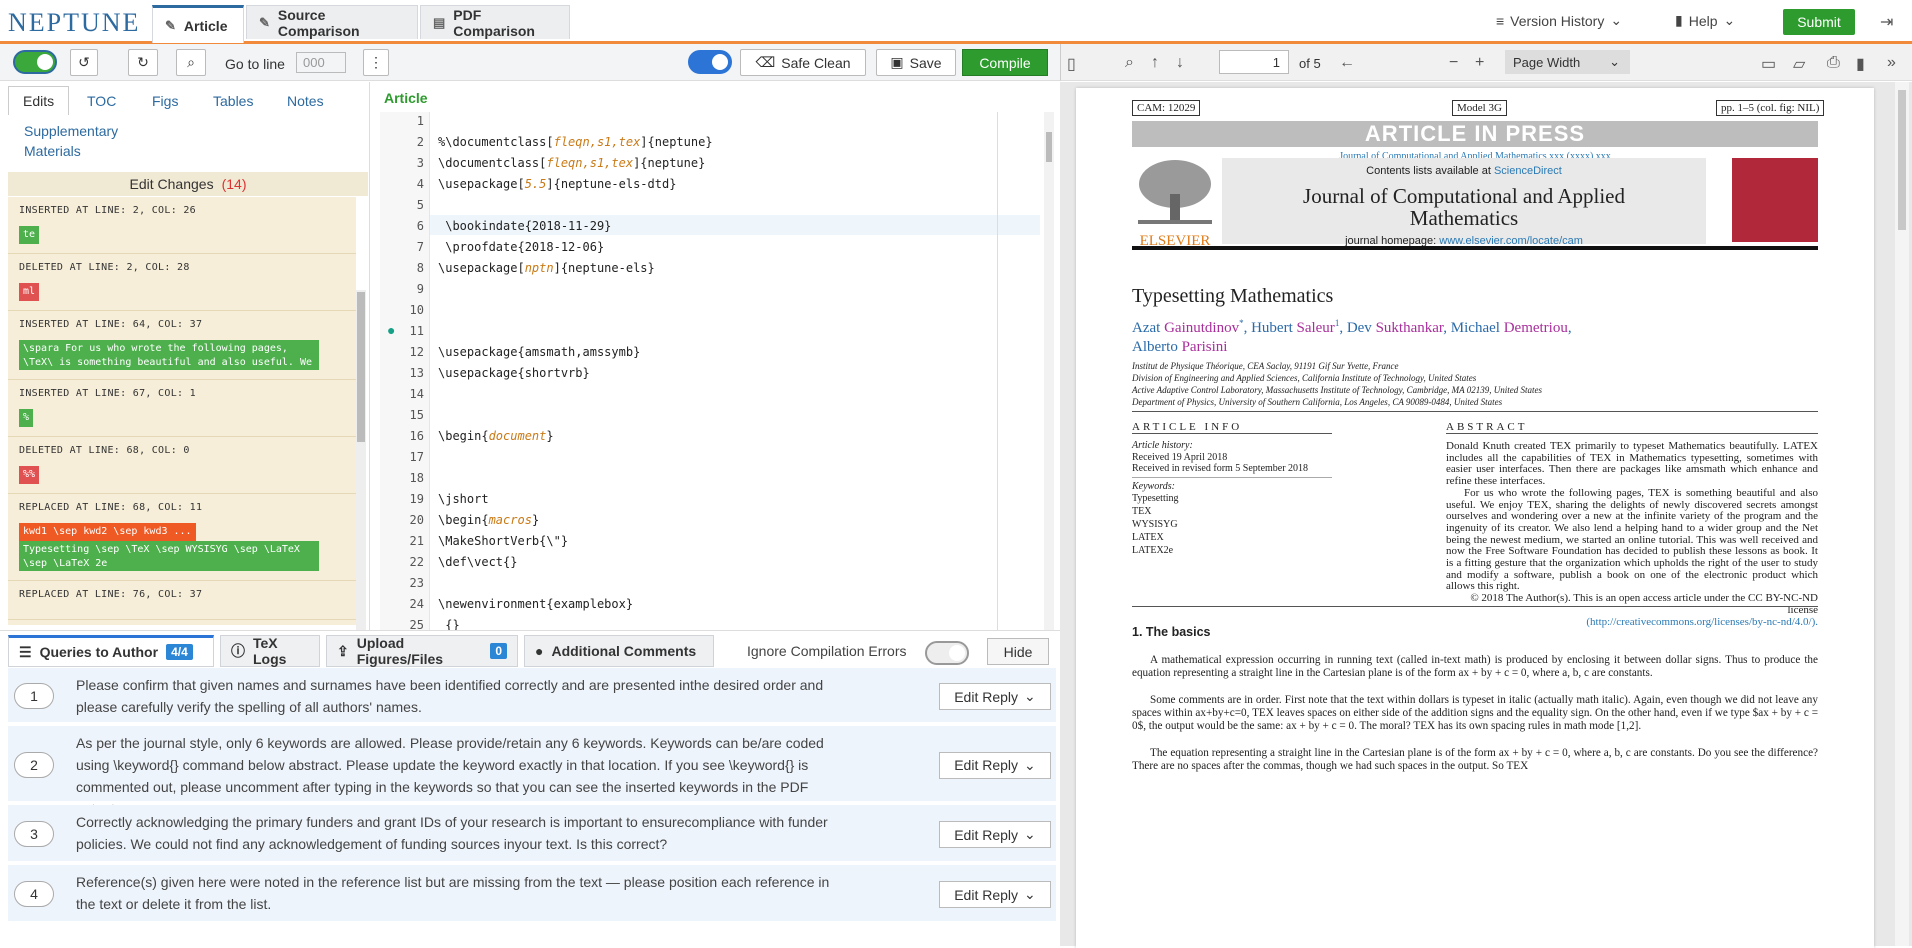 The image size is (1912, 948). What do you see at coordinates (1479, 63) in the screenshot?
I see `zoom-in-icon: +` at bounding box center [1479, 63].